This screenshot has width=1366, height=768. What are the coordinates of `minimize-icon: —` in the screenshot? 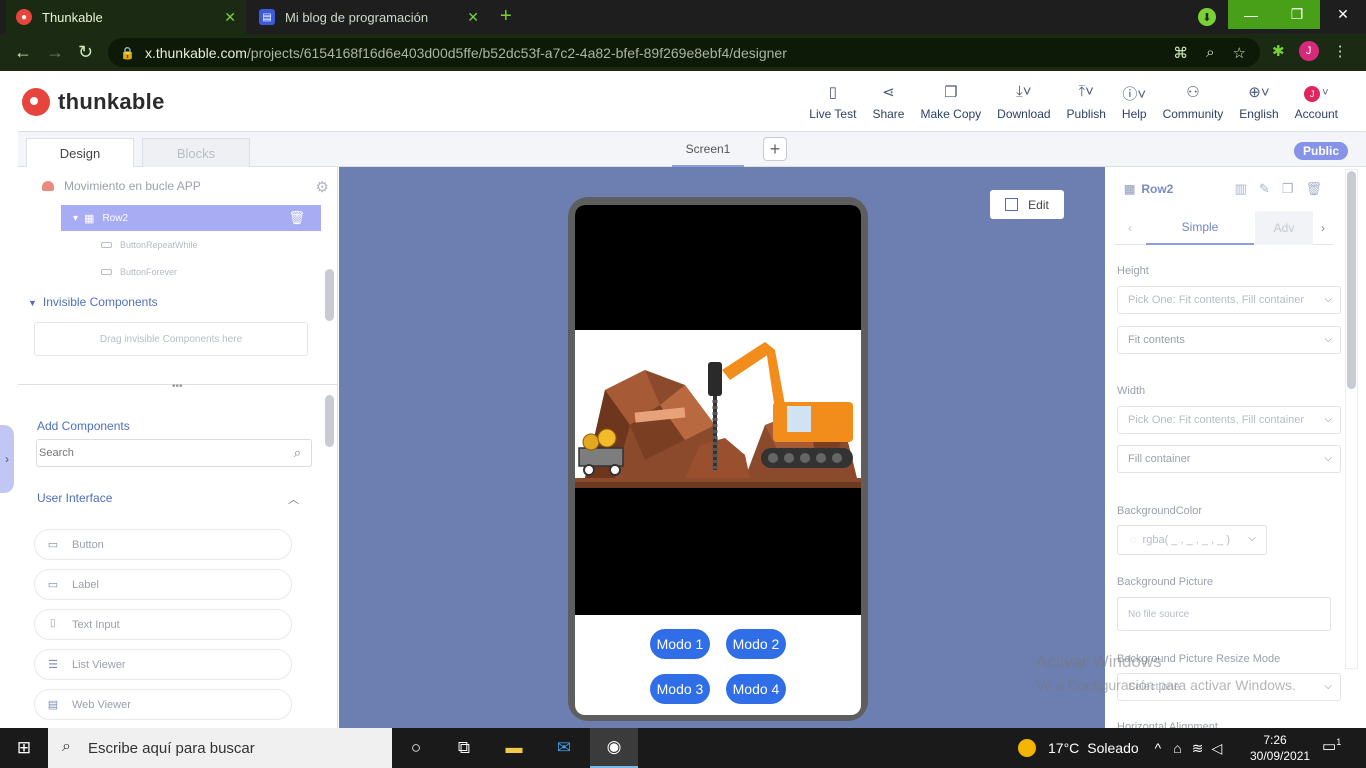 It's located at (1251, 14).